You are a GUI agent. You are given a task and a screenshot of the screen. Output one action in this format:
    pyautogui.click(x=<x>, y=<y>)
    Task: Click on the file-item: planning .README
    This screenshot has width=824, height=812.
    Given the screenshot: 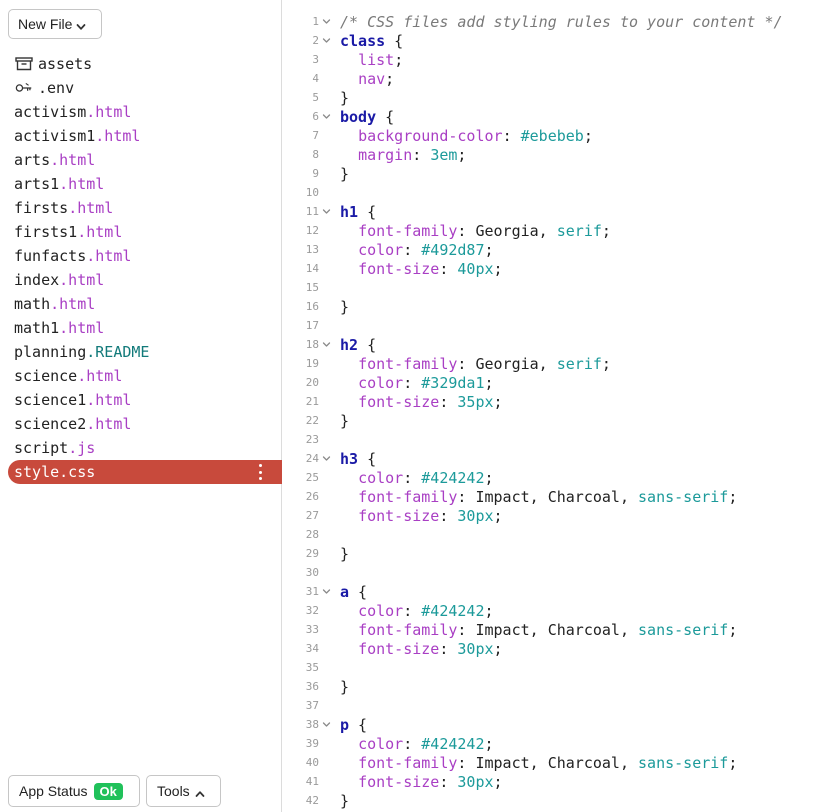 What is the action you would take?
    pyautogui.click(x=145, y=352)
    